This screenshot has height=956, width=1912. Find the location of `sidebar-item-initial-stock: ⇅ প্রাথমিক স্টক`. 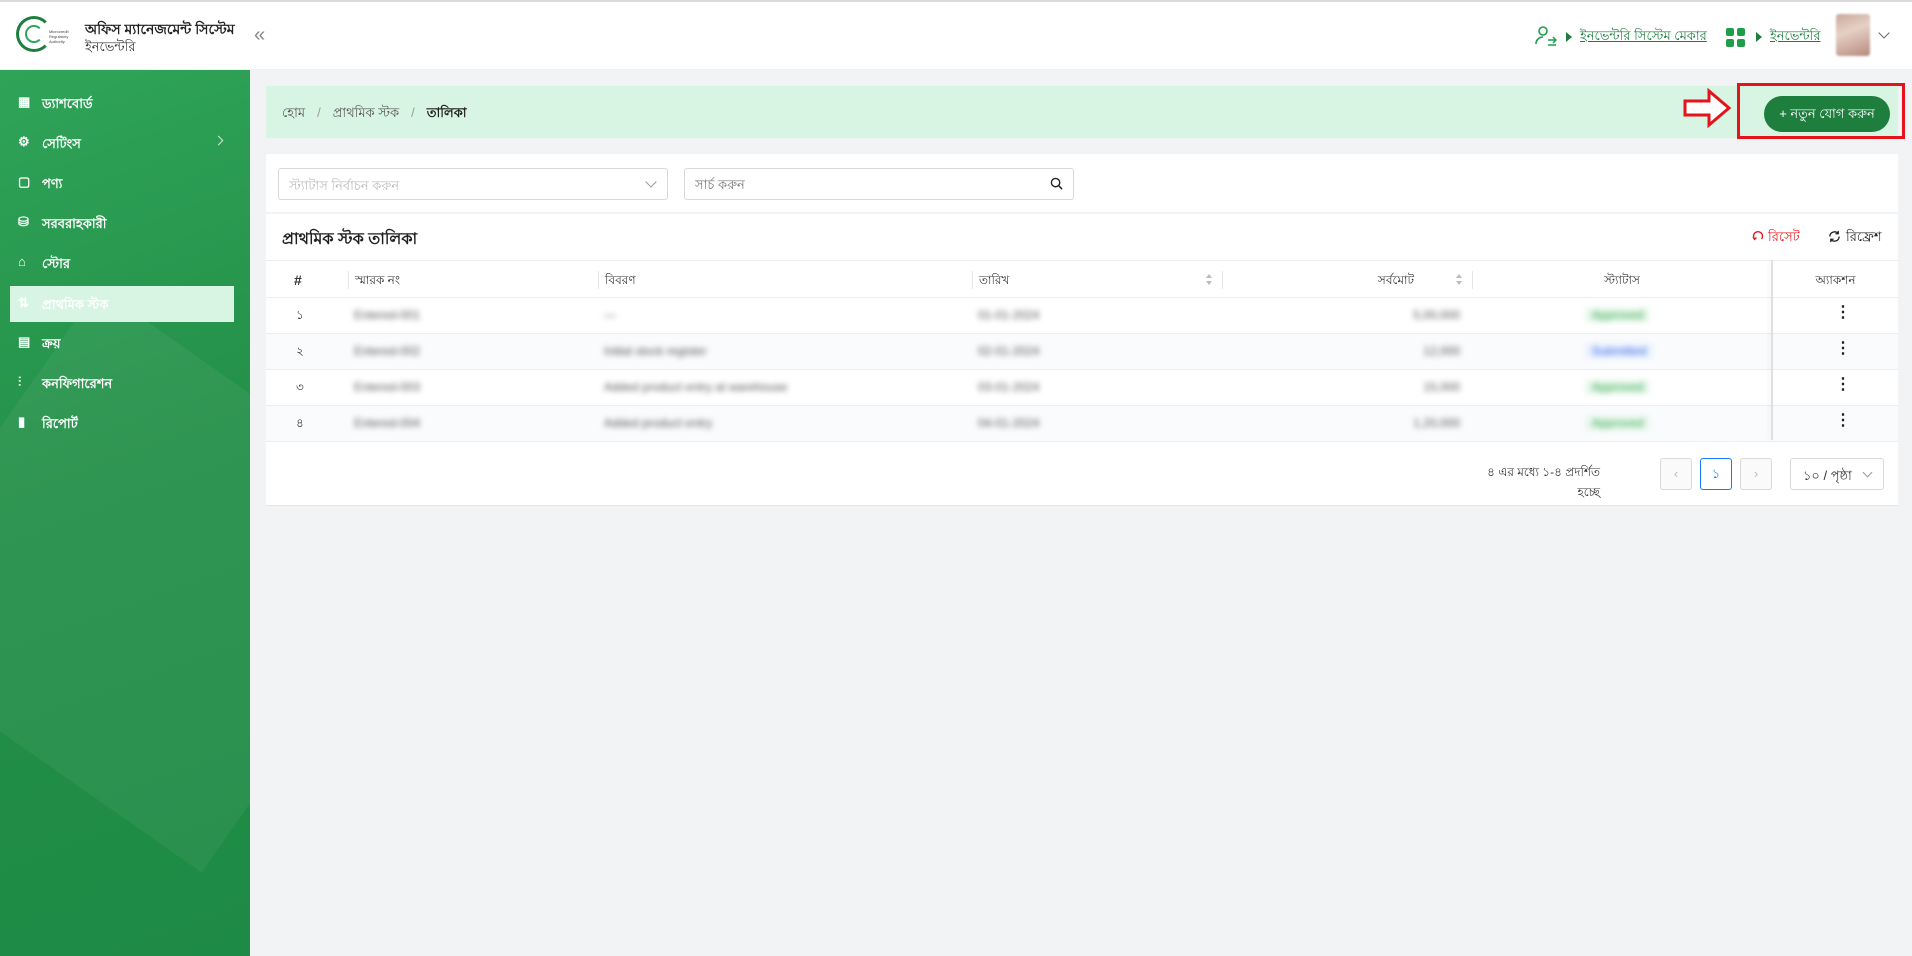

sidebar-item-initial-stock: ⇅ প্রাথমিক স্টক is located at coordinates (122, 304).